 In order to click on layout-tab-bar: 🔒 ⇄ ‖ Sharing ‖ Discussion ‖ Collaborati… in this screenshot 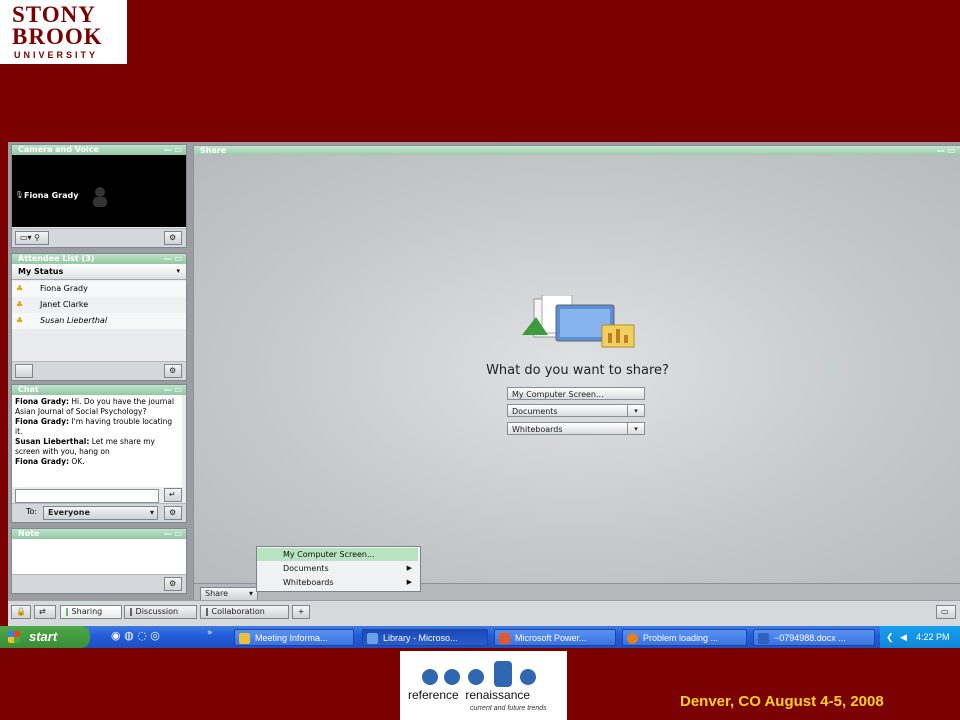, I will do `click(484, 613)`.